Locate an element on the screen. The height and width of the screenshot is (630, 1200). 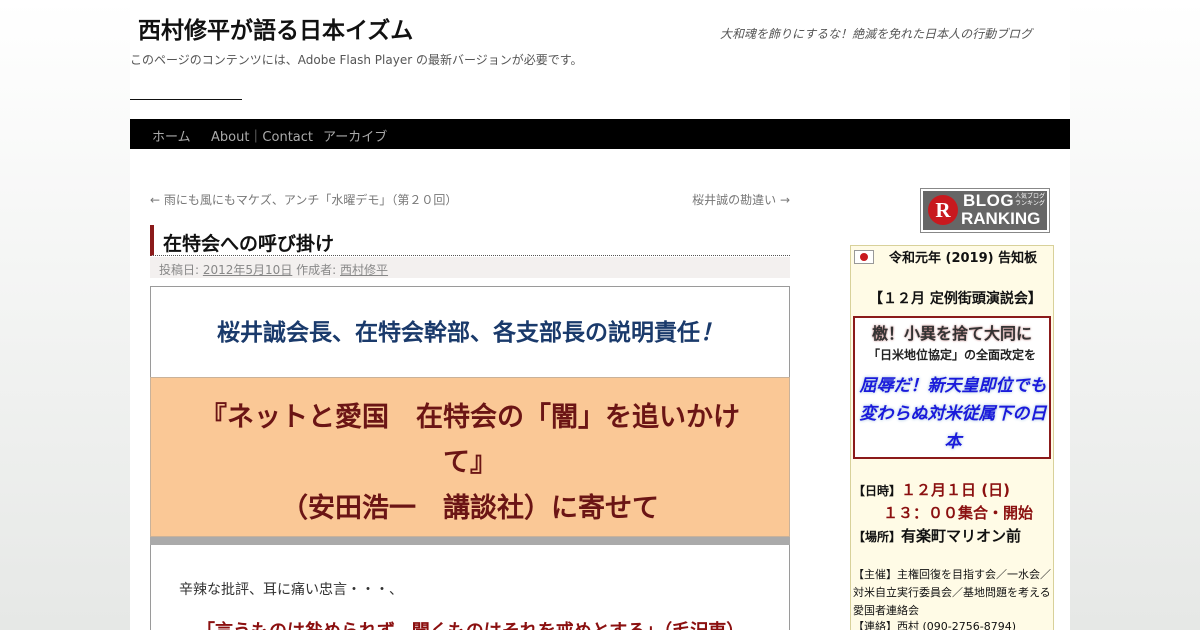
japan-flag-icon is located at coordinates (864, 257).